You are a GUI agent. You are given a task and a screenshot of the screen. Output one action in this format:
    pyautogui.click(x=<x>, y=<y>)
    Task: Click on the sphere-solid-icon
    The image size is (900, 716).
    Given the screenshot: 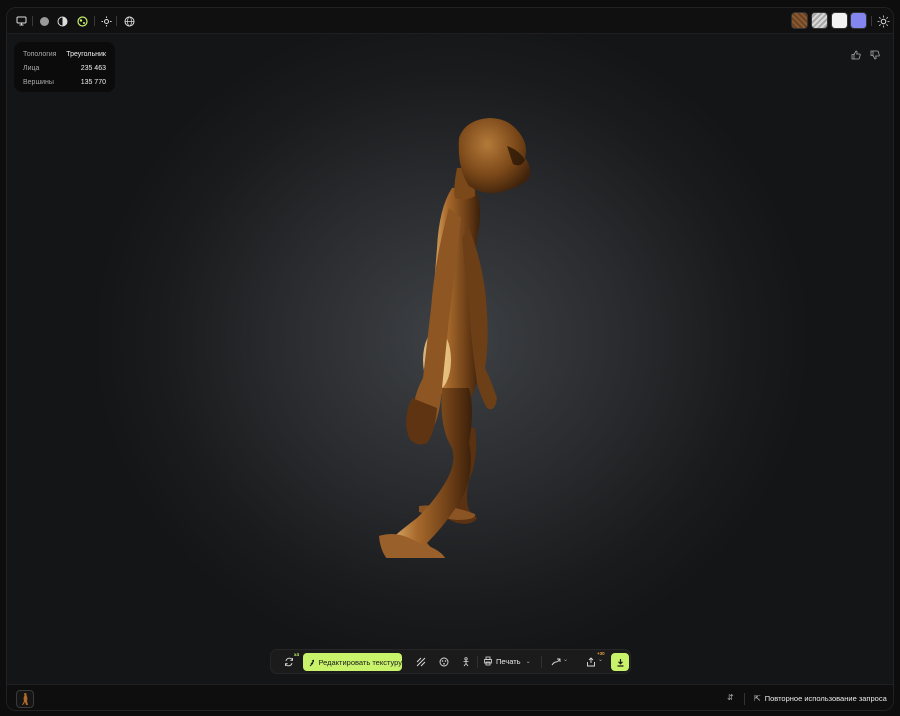 What is the action you would take?
    pyautogui.click(x=44, y=21)
    